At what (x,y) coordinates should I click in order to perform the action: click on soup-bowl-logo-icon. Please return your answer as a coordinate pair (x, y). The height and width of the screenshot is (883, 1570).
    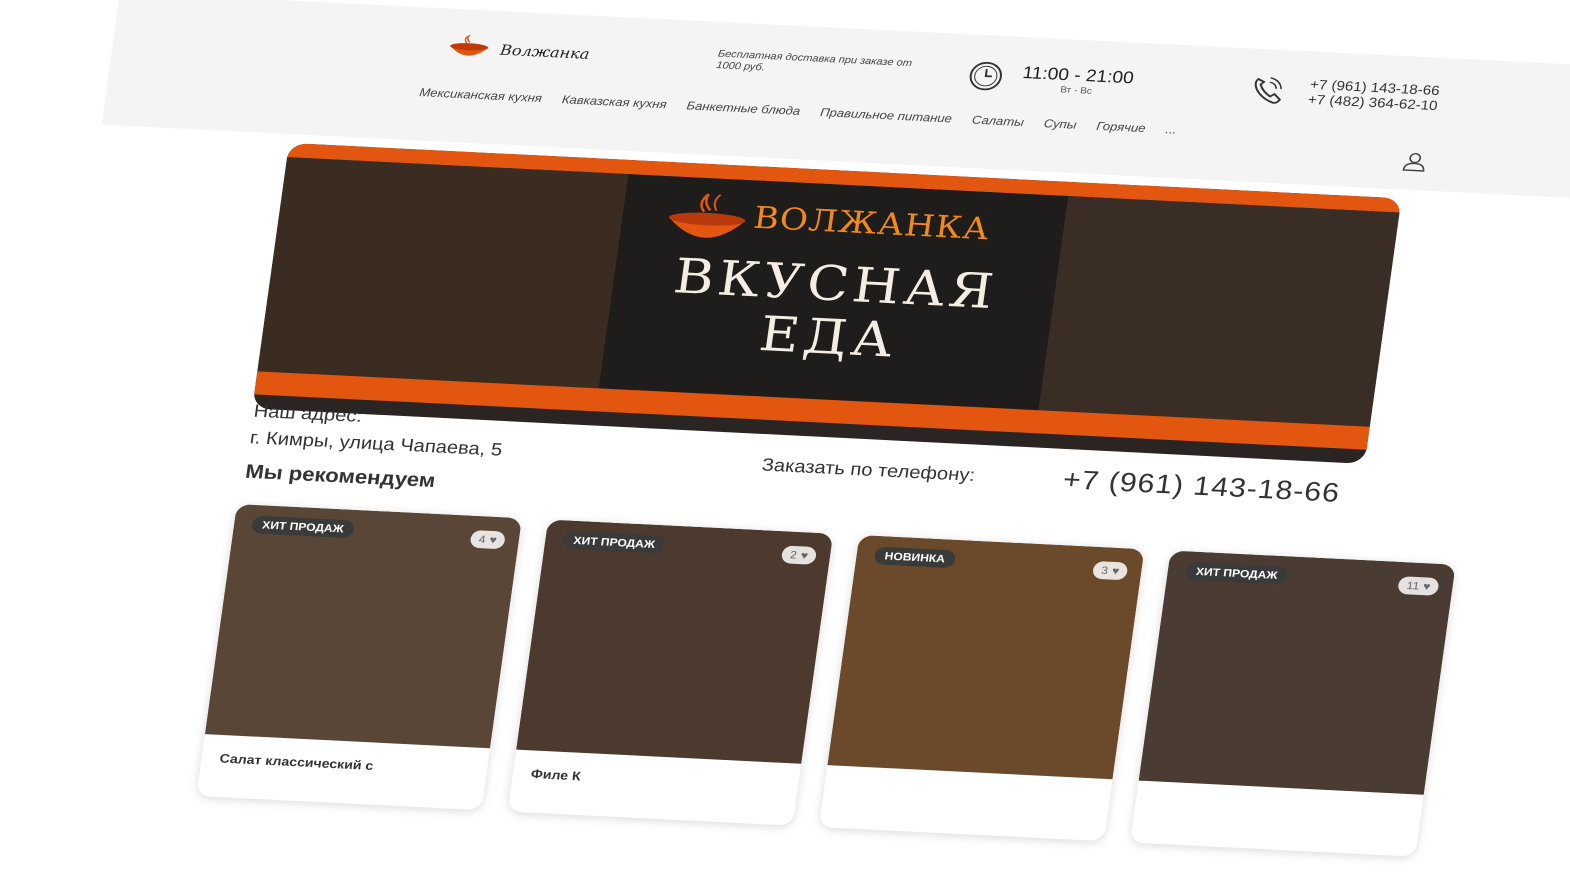
    Looking at the image, I should click on (469, 45).